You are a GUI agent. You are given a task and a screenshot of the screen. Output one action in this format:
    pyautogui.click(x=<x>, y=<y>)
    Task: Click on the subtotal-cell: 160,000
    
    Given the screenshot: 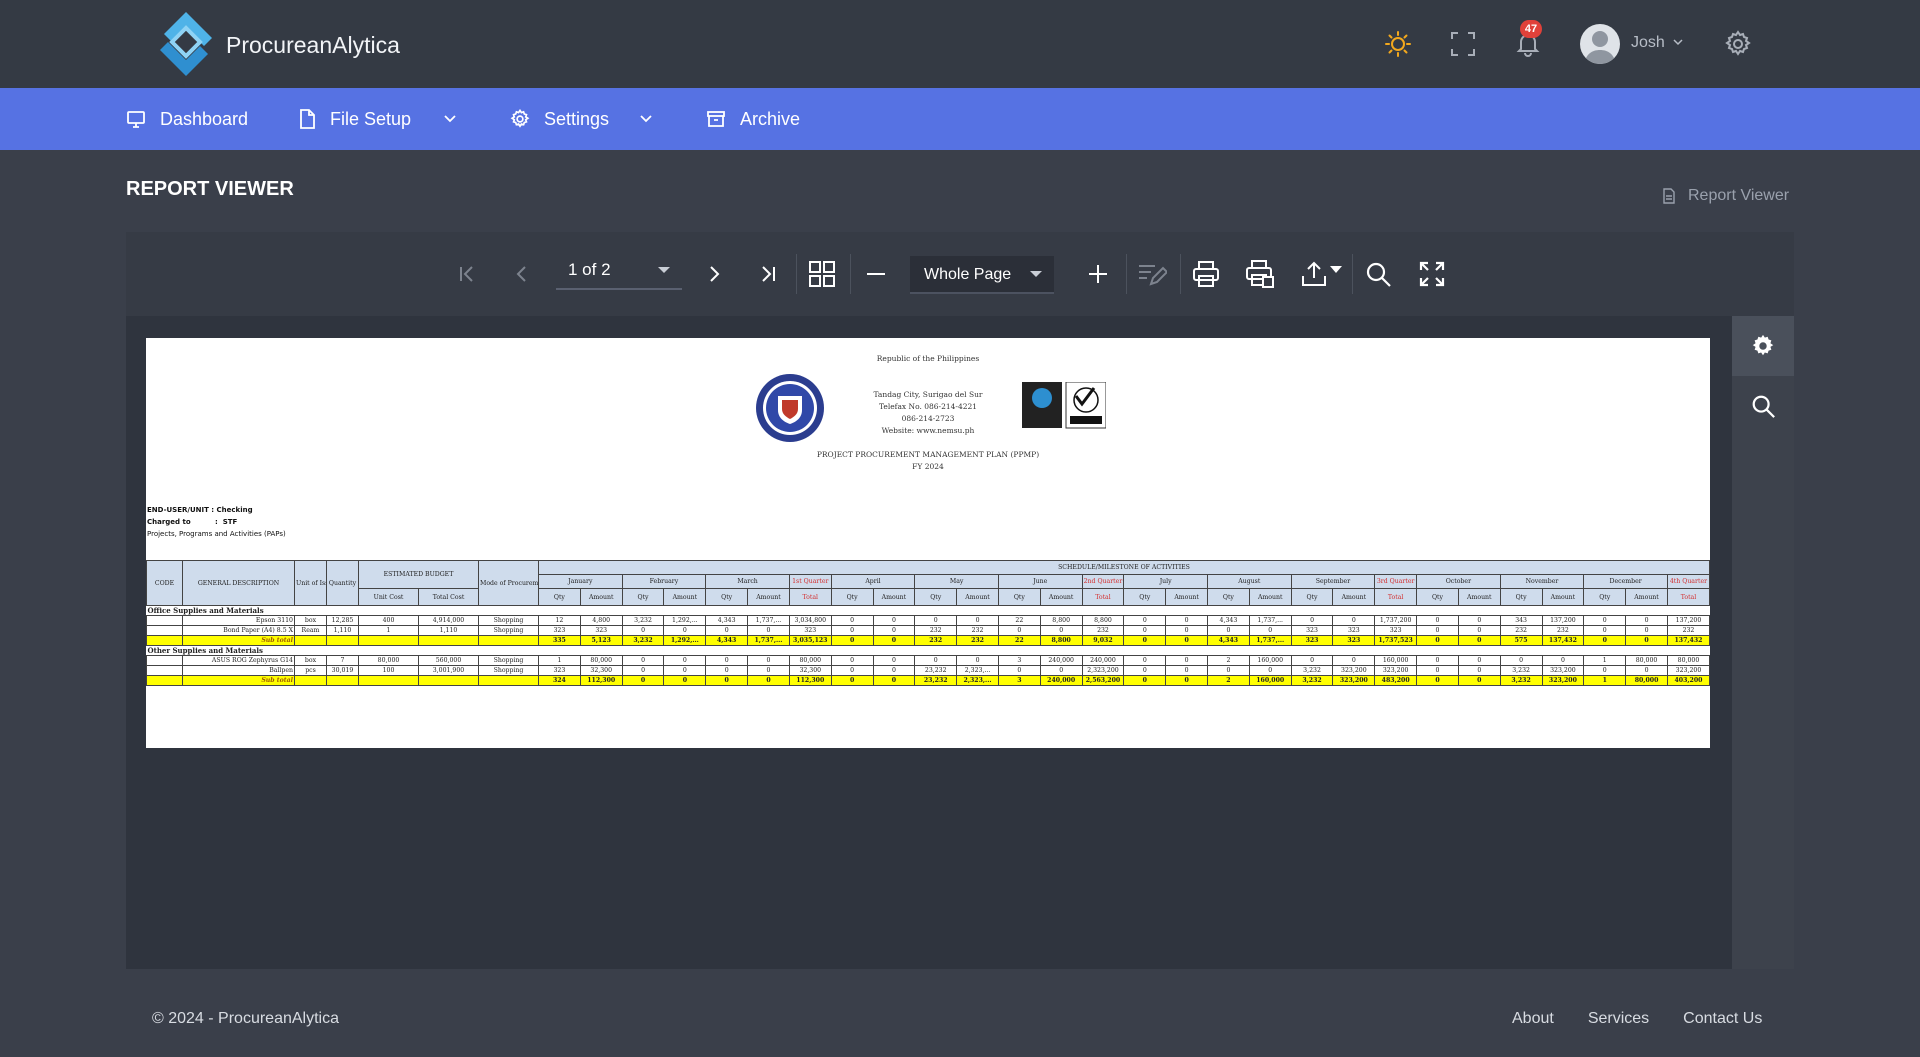 What is the action you would take?
    pyautogui.click(x=1270, y=680)
    